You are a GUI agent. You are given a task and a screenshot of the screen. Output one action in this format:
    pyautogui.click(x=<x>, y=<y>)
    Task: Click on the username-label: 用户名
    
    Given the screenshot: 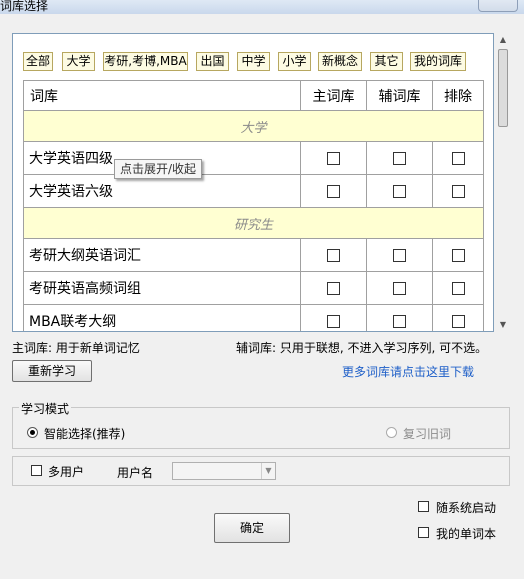 What is the action you would take?
    pyautogui.click(x=135, y=473)
    